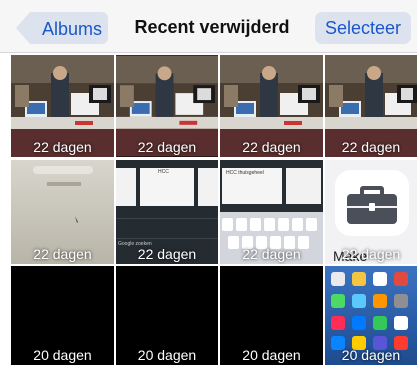  What do you see at coordinates (271, 212) in the screenshot?
I see `photo-thumbnail-keyboard-screenshot: HCC thuisgeheel 22 dagen` at bounding box center [271, 212].